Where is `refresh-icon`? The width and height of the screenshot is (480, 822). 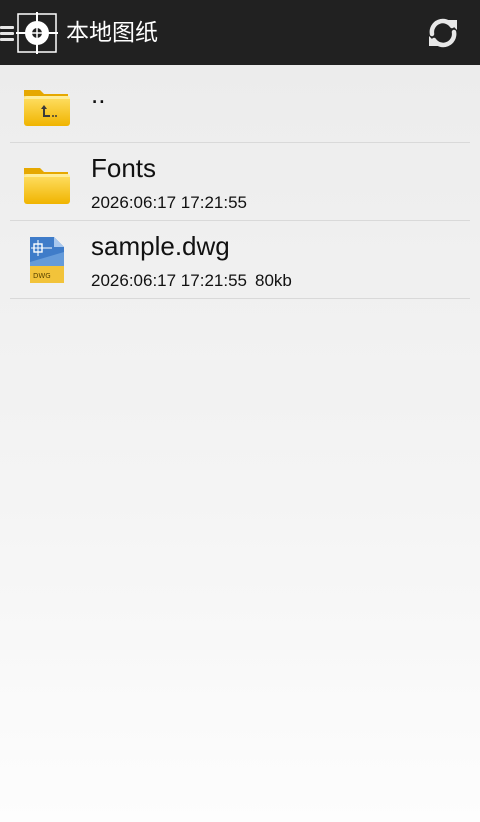 refresh-icon is located at coordinates (443, 33).